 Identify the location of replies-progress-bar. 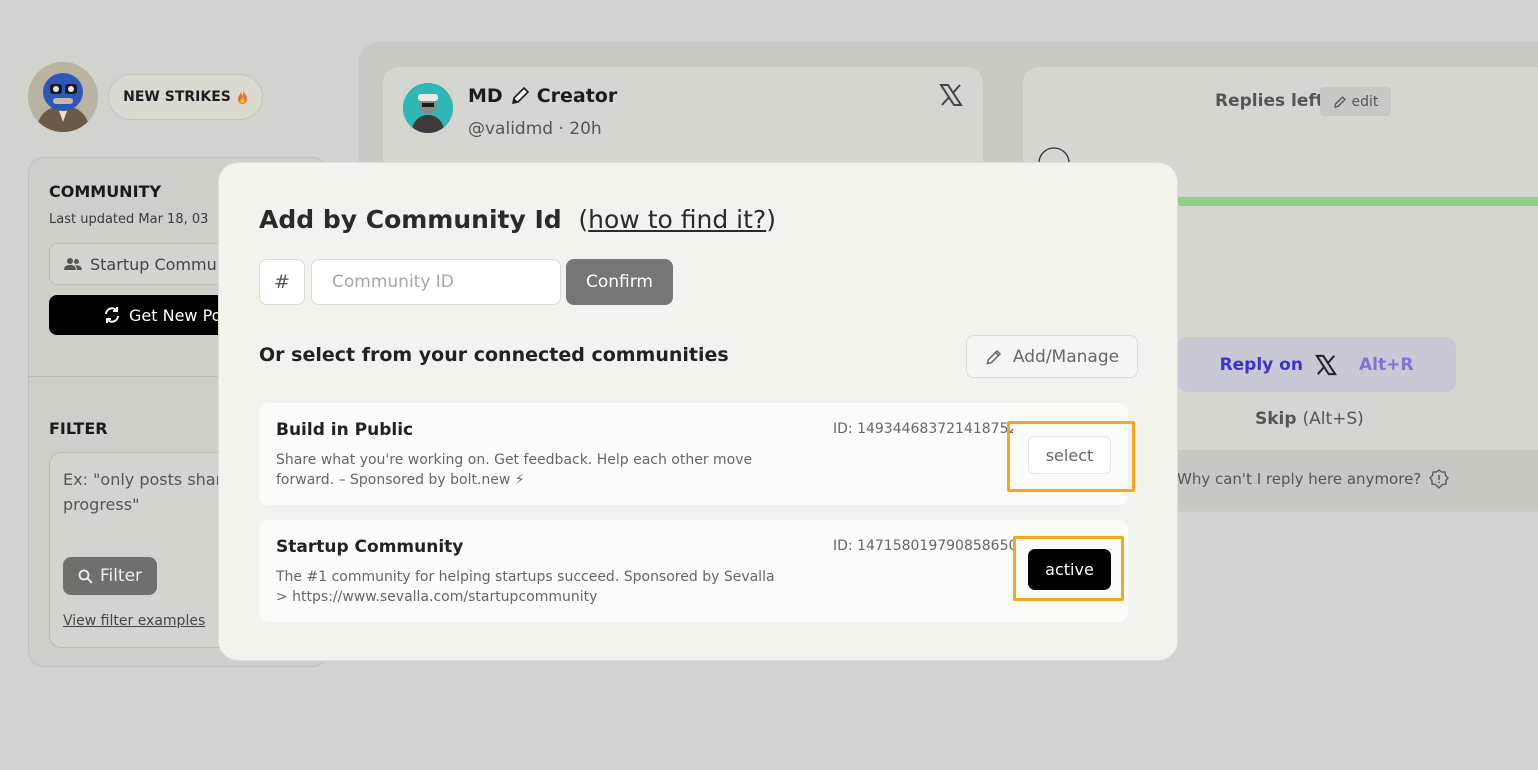
(1358, 201).